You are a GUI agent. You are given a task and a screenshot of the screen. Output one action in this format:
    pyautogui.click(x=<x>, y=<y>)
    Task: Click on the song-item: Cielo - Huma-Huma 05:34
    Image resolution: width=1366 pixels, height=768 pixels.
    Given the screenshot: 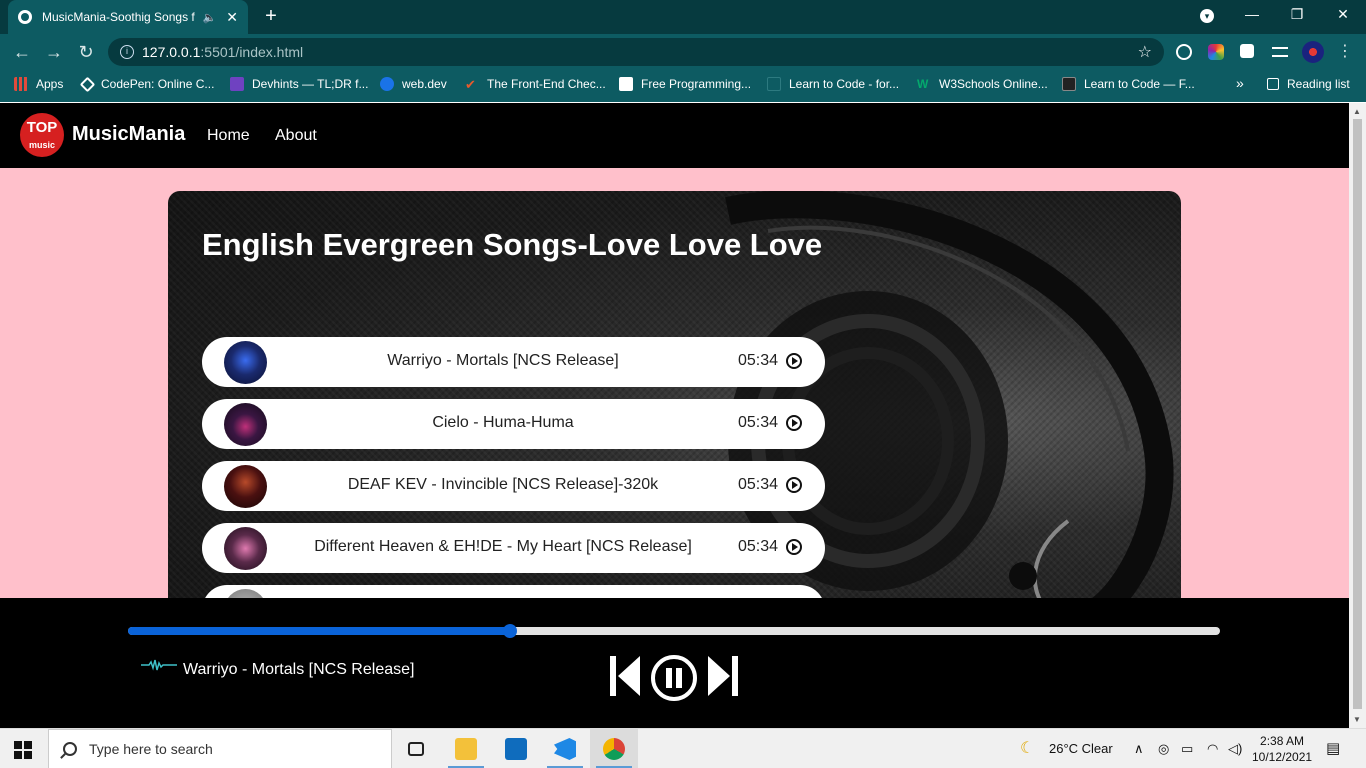 What is the action you would take?
    pyautogui.click(x=513, y=424)
    